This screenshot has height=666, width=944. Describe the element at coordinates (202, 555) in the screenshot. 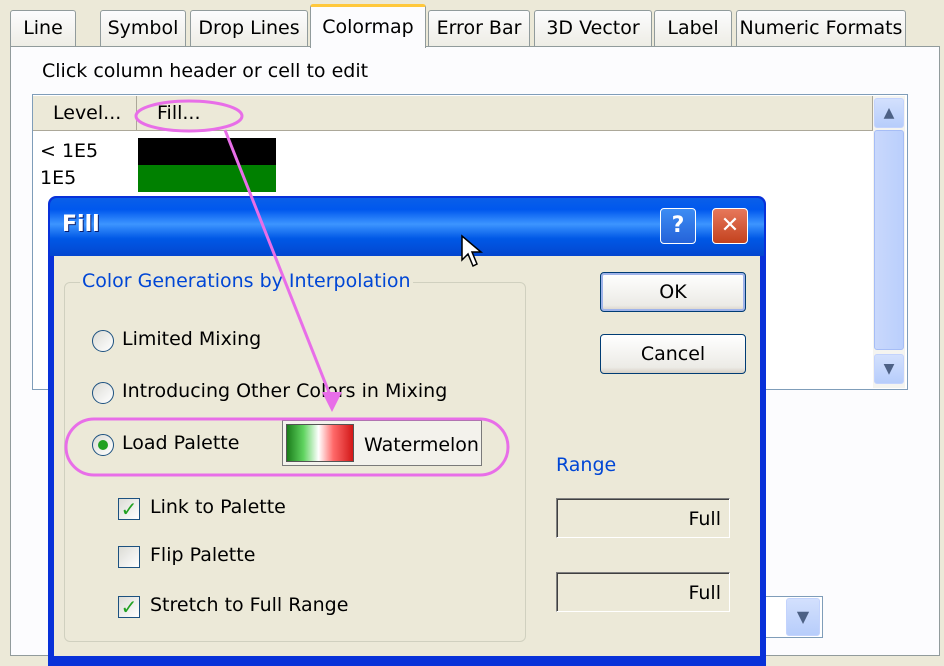

I see `checkbox-flip-palette-label: Flip Palette` at that location.